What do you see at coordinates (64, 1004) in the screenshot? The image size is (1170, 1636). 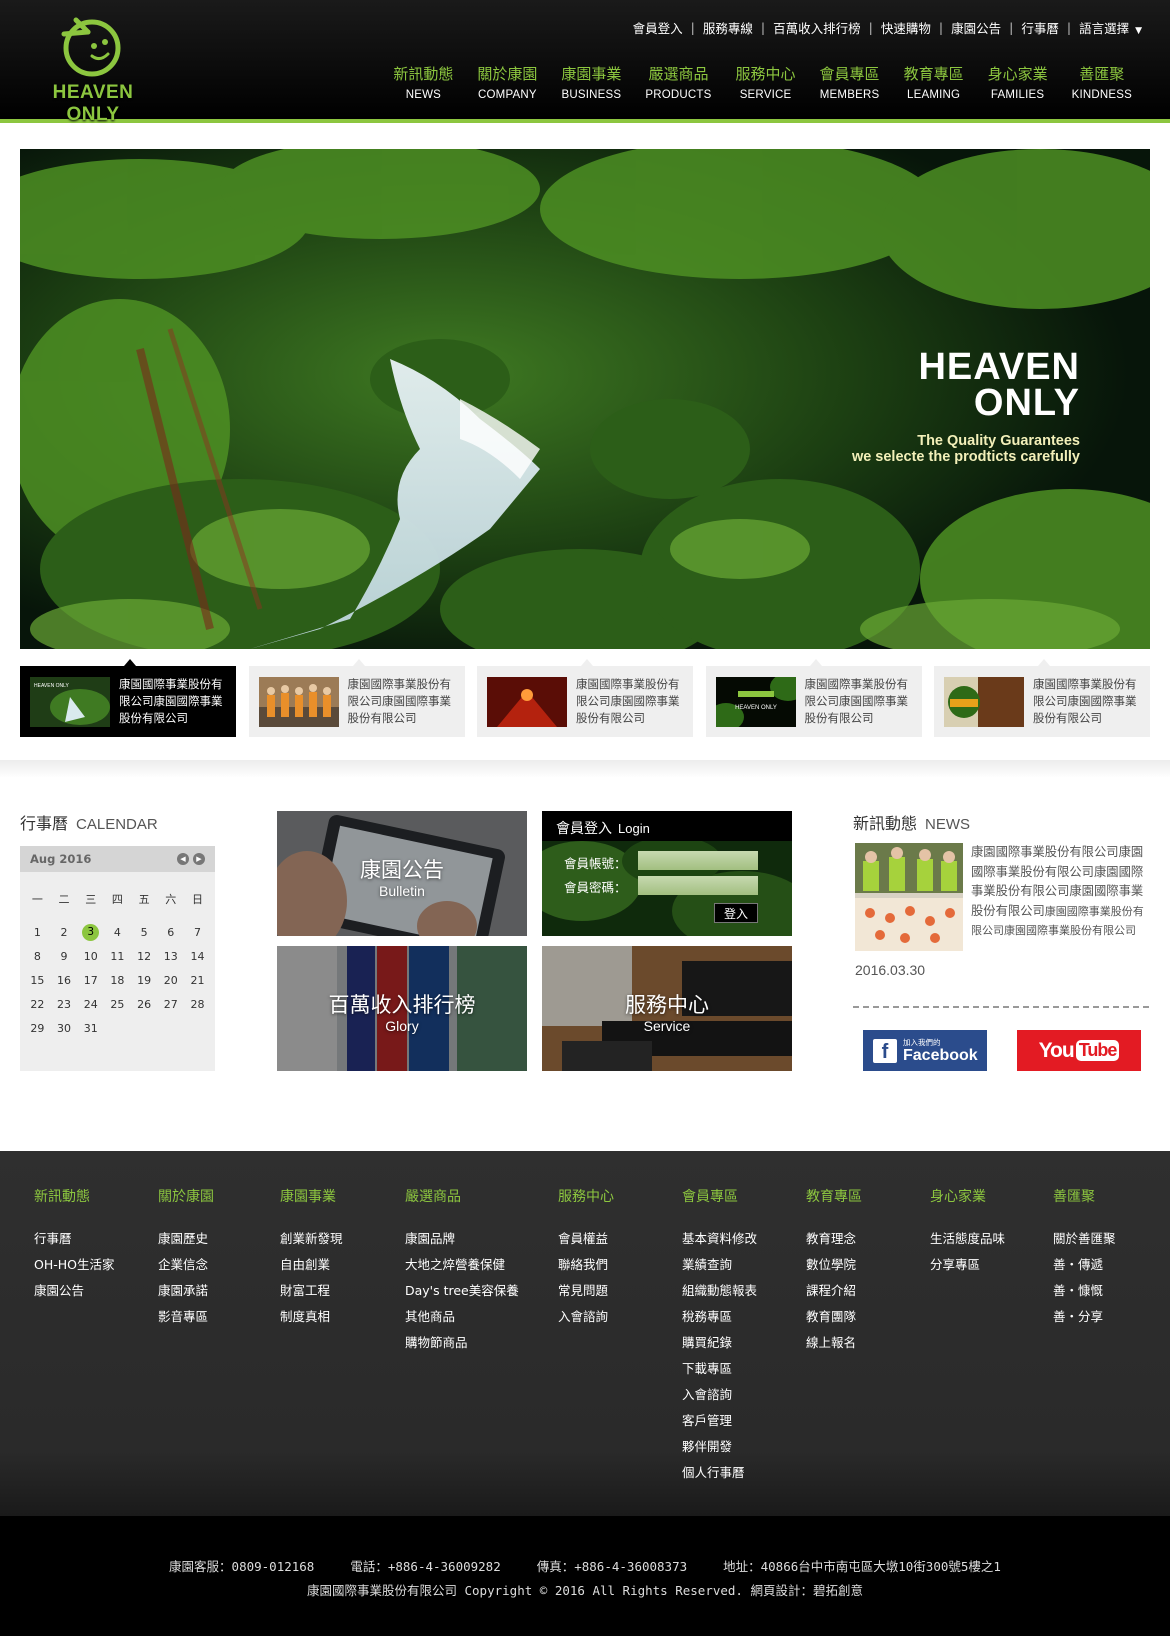 I see `calendar-day: 23` at bounding box center [64, 1004].